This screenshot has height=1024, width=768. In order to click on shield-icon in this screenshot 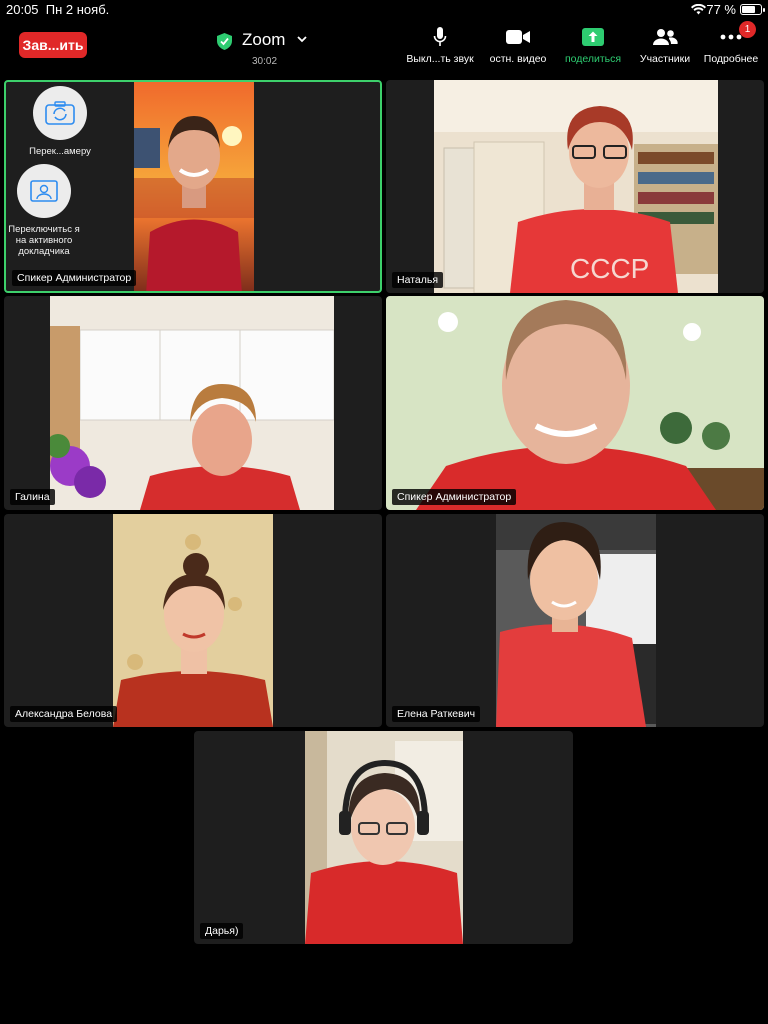, I will do `click(224, 44)`.